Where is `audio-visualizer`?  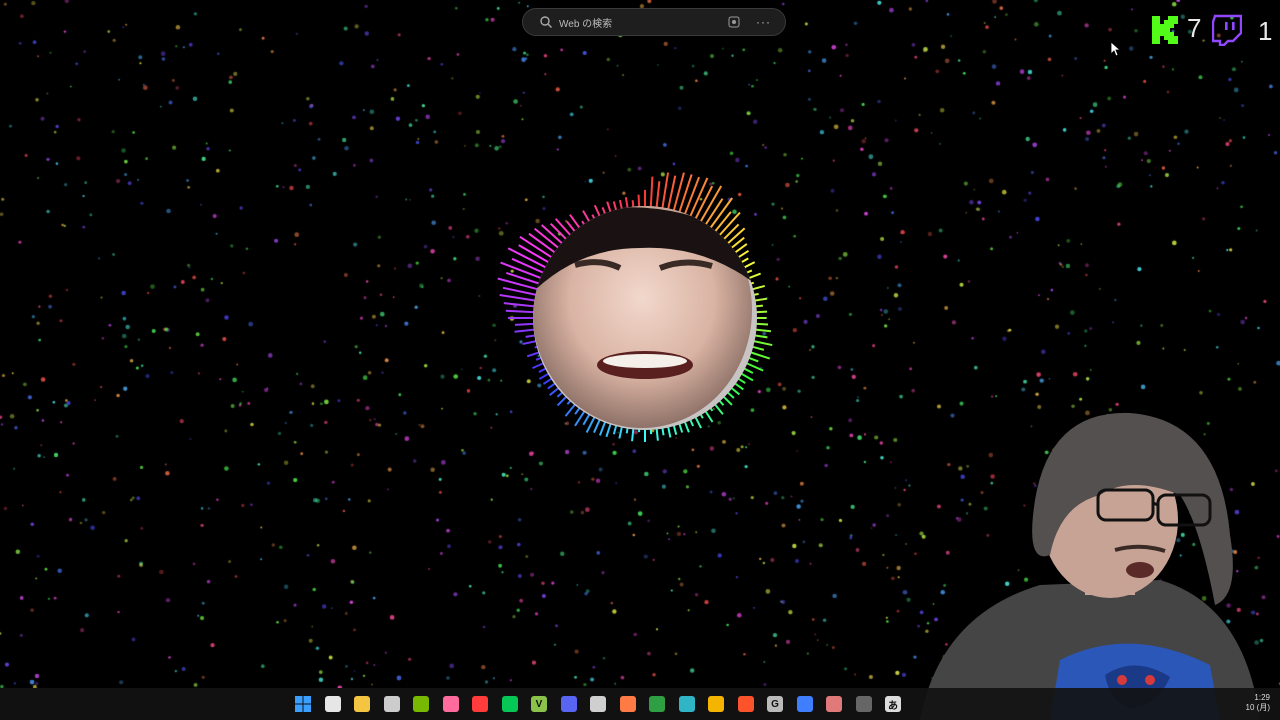
audio-visualizer is located at coordinates (635, 307).